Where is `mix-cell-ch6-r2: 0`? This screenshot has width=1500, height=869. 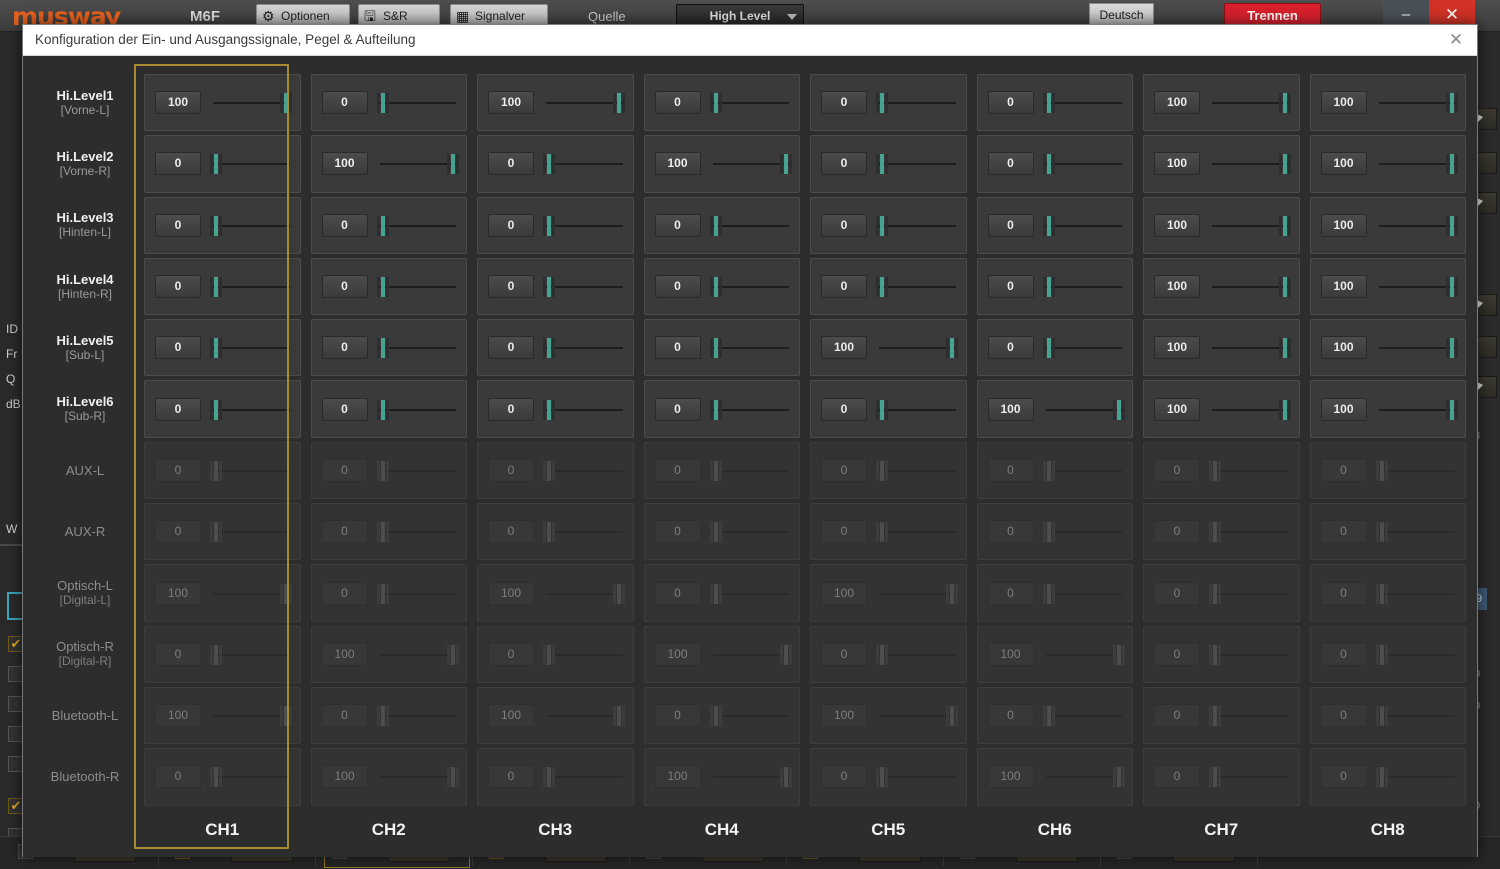
mix-cell-ch6-r2: 0 is located at coordinates (1054, 164).